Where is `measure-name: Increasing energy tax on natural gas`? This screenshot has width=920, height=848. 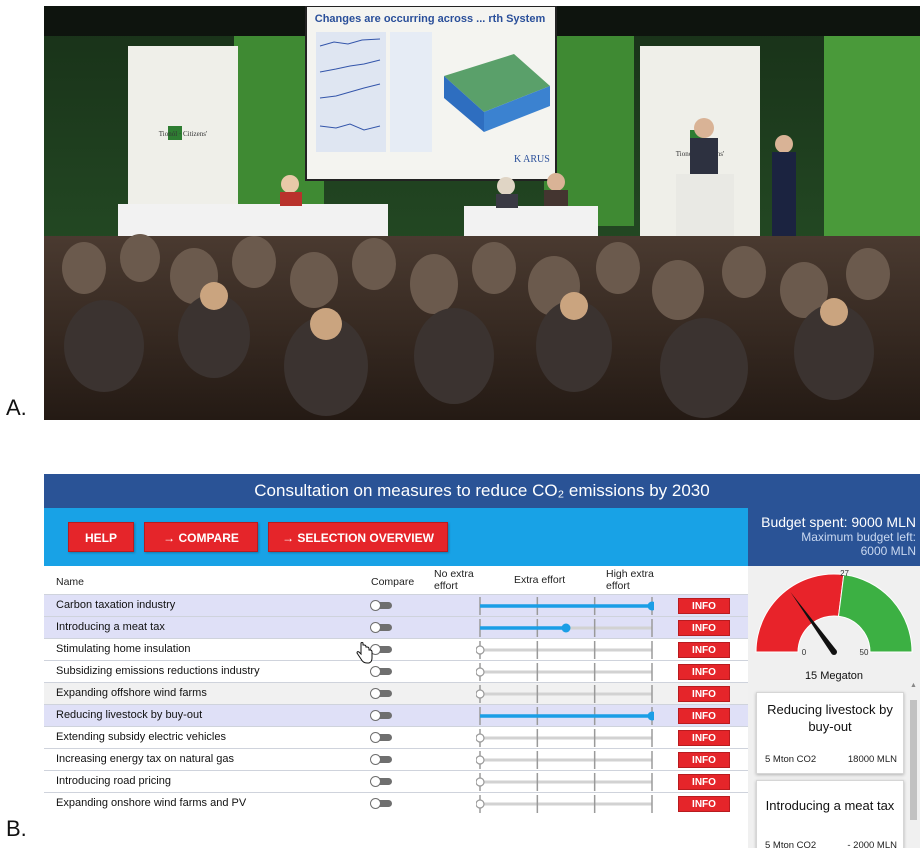
measure-name: Increasing energy tax on natural gas is located at coordinates (145, 759).